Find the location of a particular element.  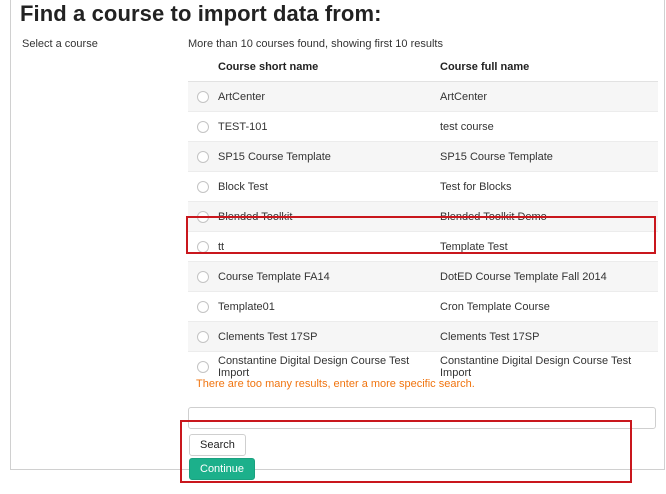

course-full-name: Test for Blocks is located at coordinates (549, 186).